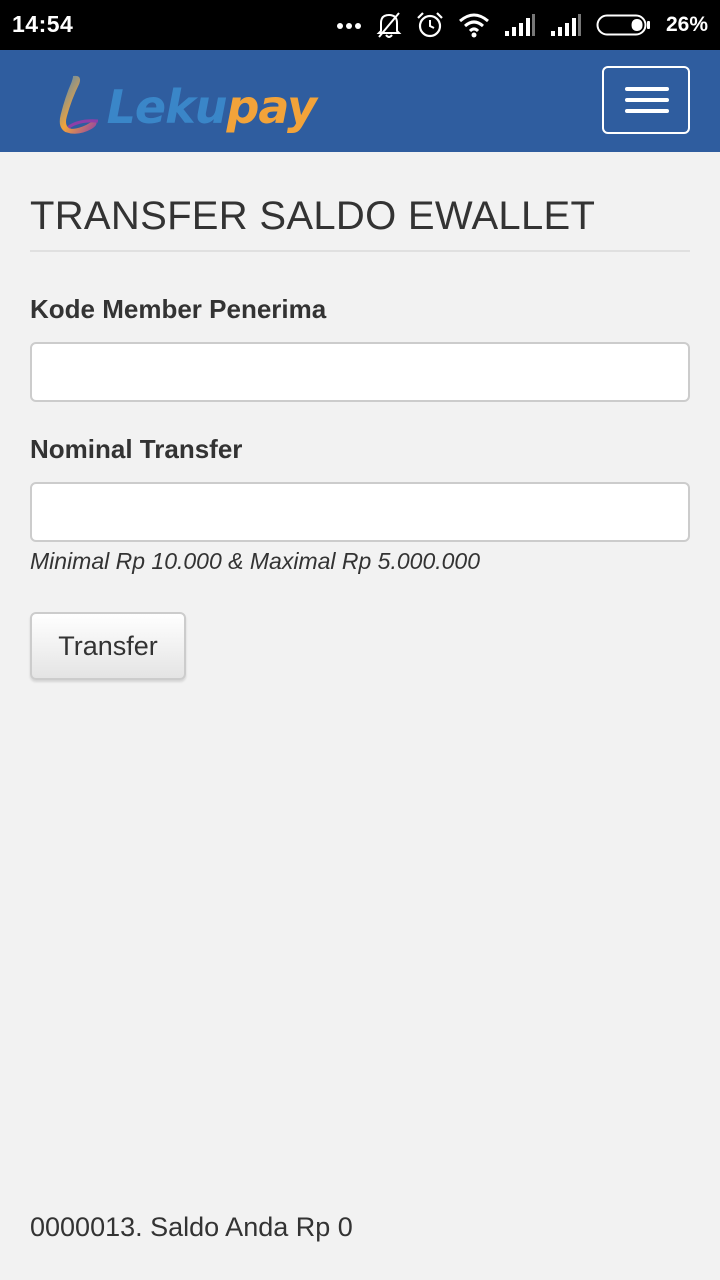 This screenshot has width=720, height=1280. Describe the element at coordinates (43, 24) in the screenshot. I see `status-time: 14:54` at that location.